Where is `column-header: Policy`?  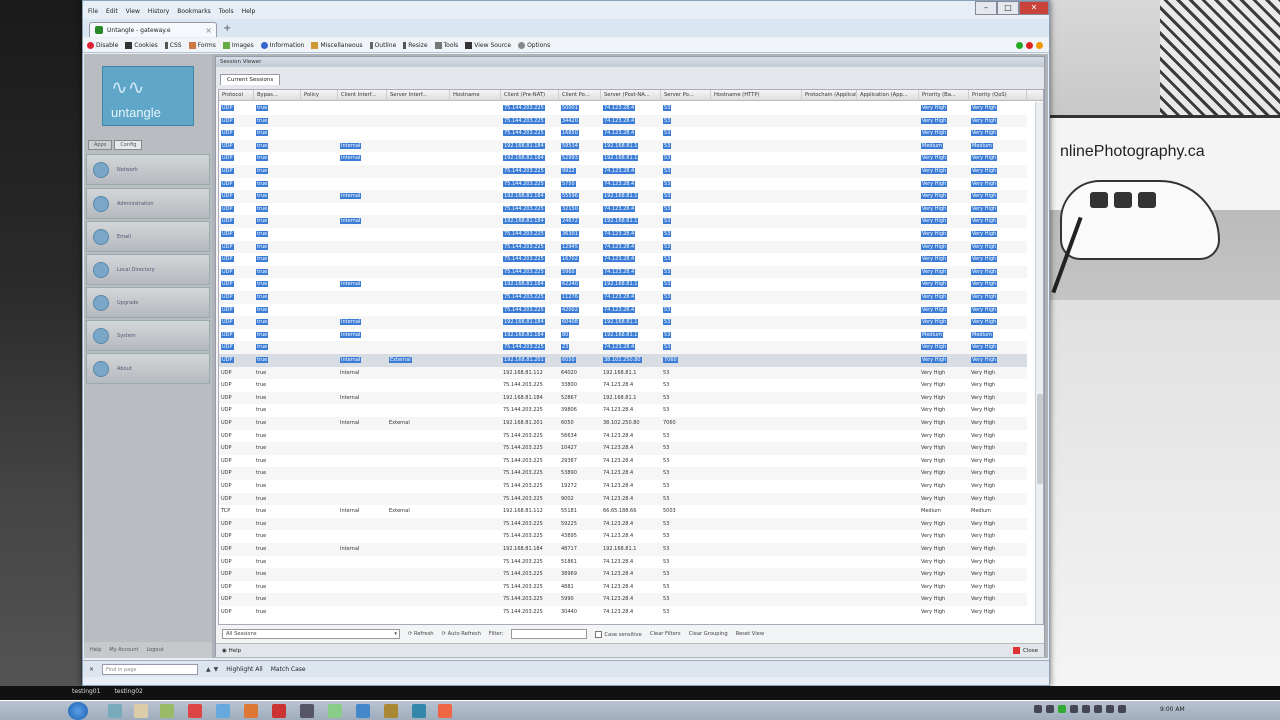 column-header: Policy is located at coordinates (319, 95).